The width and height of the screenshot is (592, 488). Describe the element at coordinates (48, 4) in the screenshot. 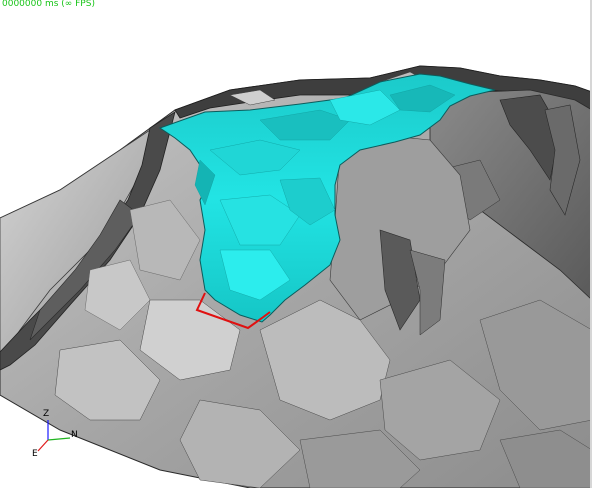

I see `frame-time-readout: 0000000 ms (∞ FPS)` at that location.